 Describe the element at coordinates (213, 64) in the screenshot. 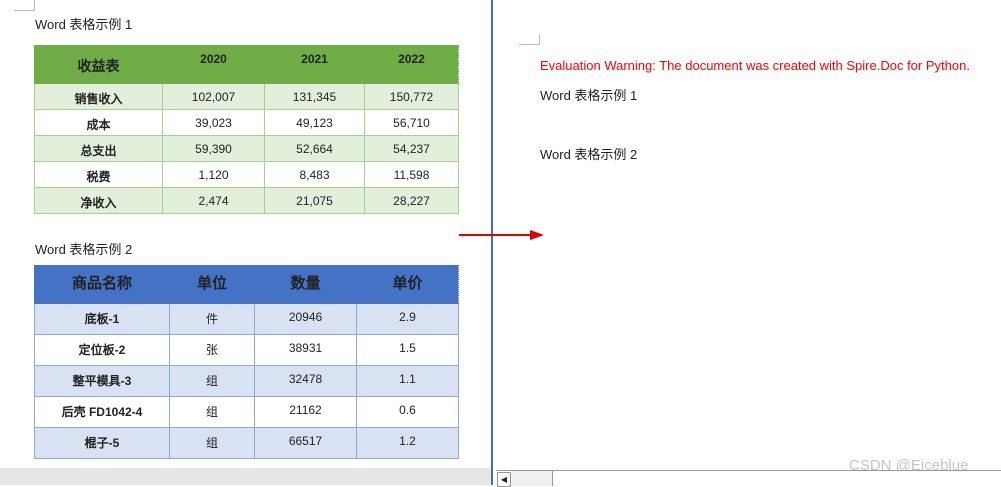

I see `header-cell: 2020` at that location.